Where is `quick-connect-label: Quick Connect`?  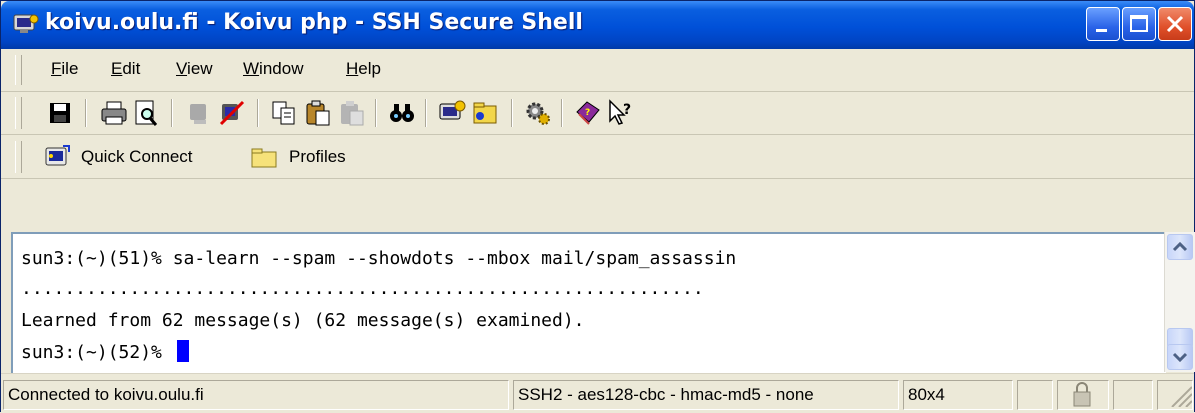 quick-connect-label: Quick Connect is located at coordinates (137, 156).